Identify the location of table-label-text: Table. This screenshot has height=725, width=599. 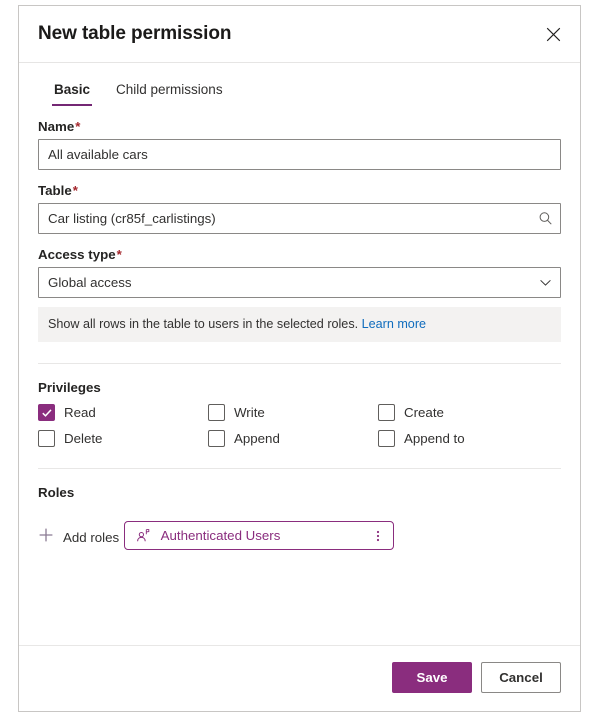
(55, 190).